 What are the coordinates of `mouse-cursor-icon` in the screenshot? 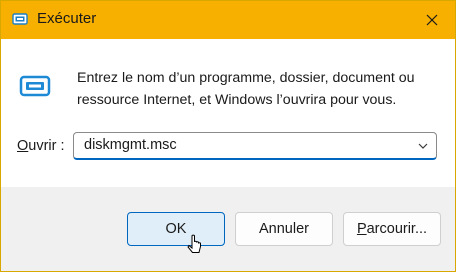 It's located at (194, 243).